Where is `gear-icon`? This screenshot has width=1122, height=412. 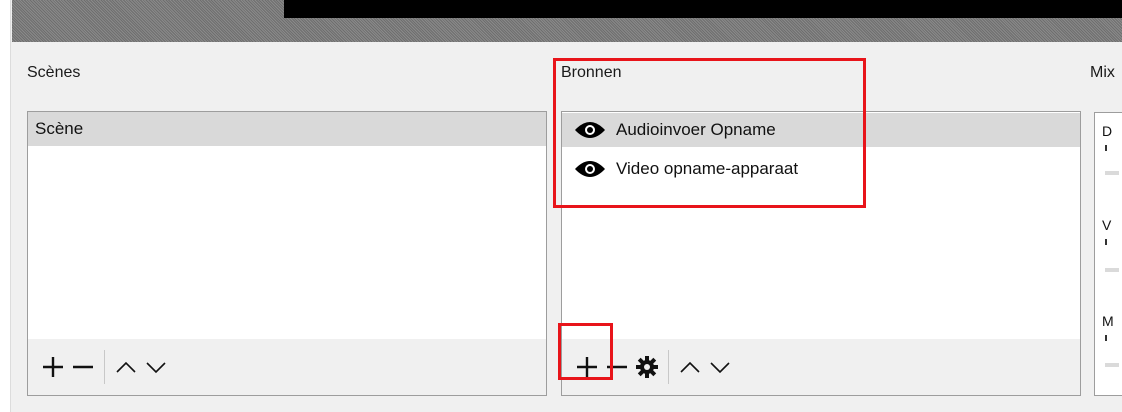 gear-icon is located at coordinates (647, 367).